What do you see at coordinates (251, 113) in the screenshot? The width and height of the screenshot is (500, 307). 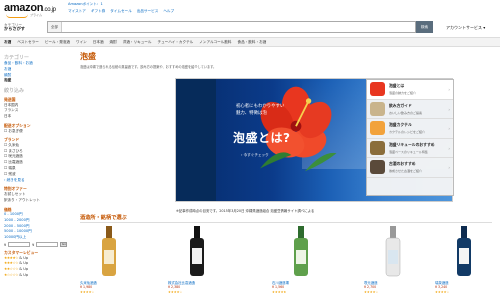 I see `banner-line-2: 魅力、特徴は泡` at bounding box center [251, 113].